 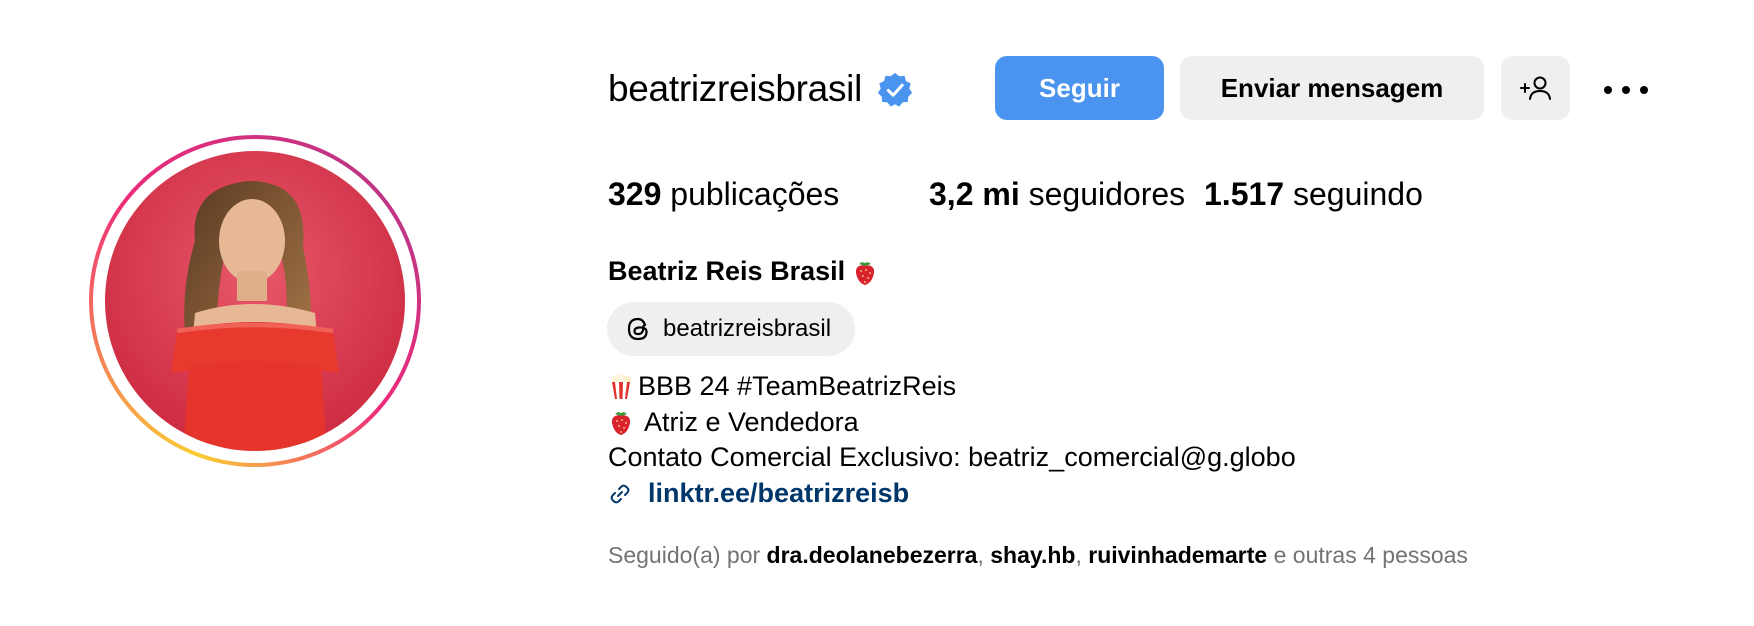 What do you see at coordinates (621, 386) in the screenshot?
I see `popcorn-emoji` at bounding box center [621, 386].